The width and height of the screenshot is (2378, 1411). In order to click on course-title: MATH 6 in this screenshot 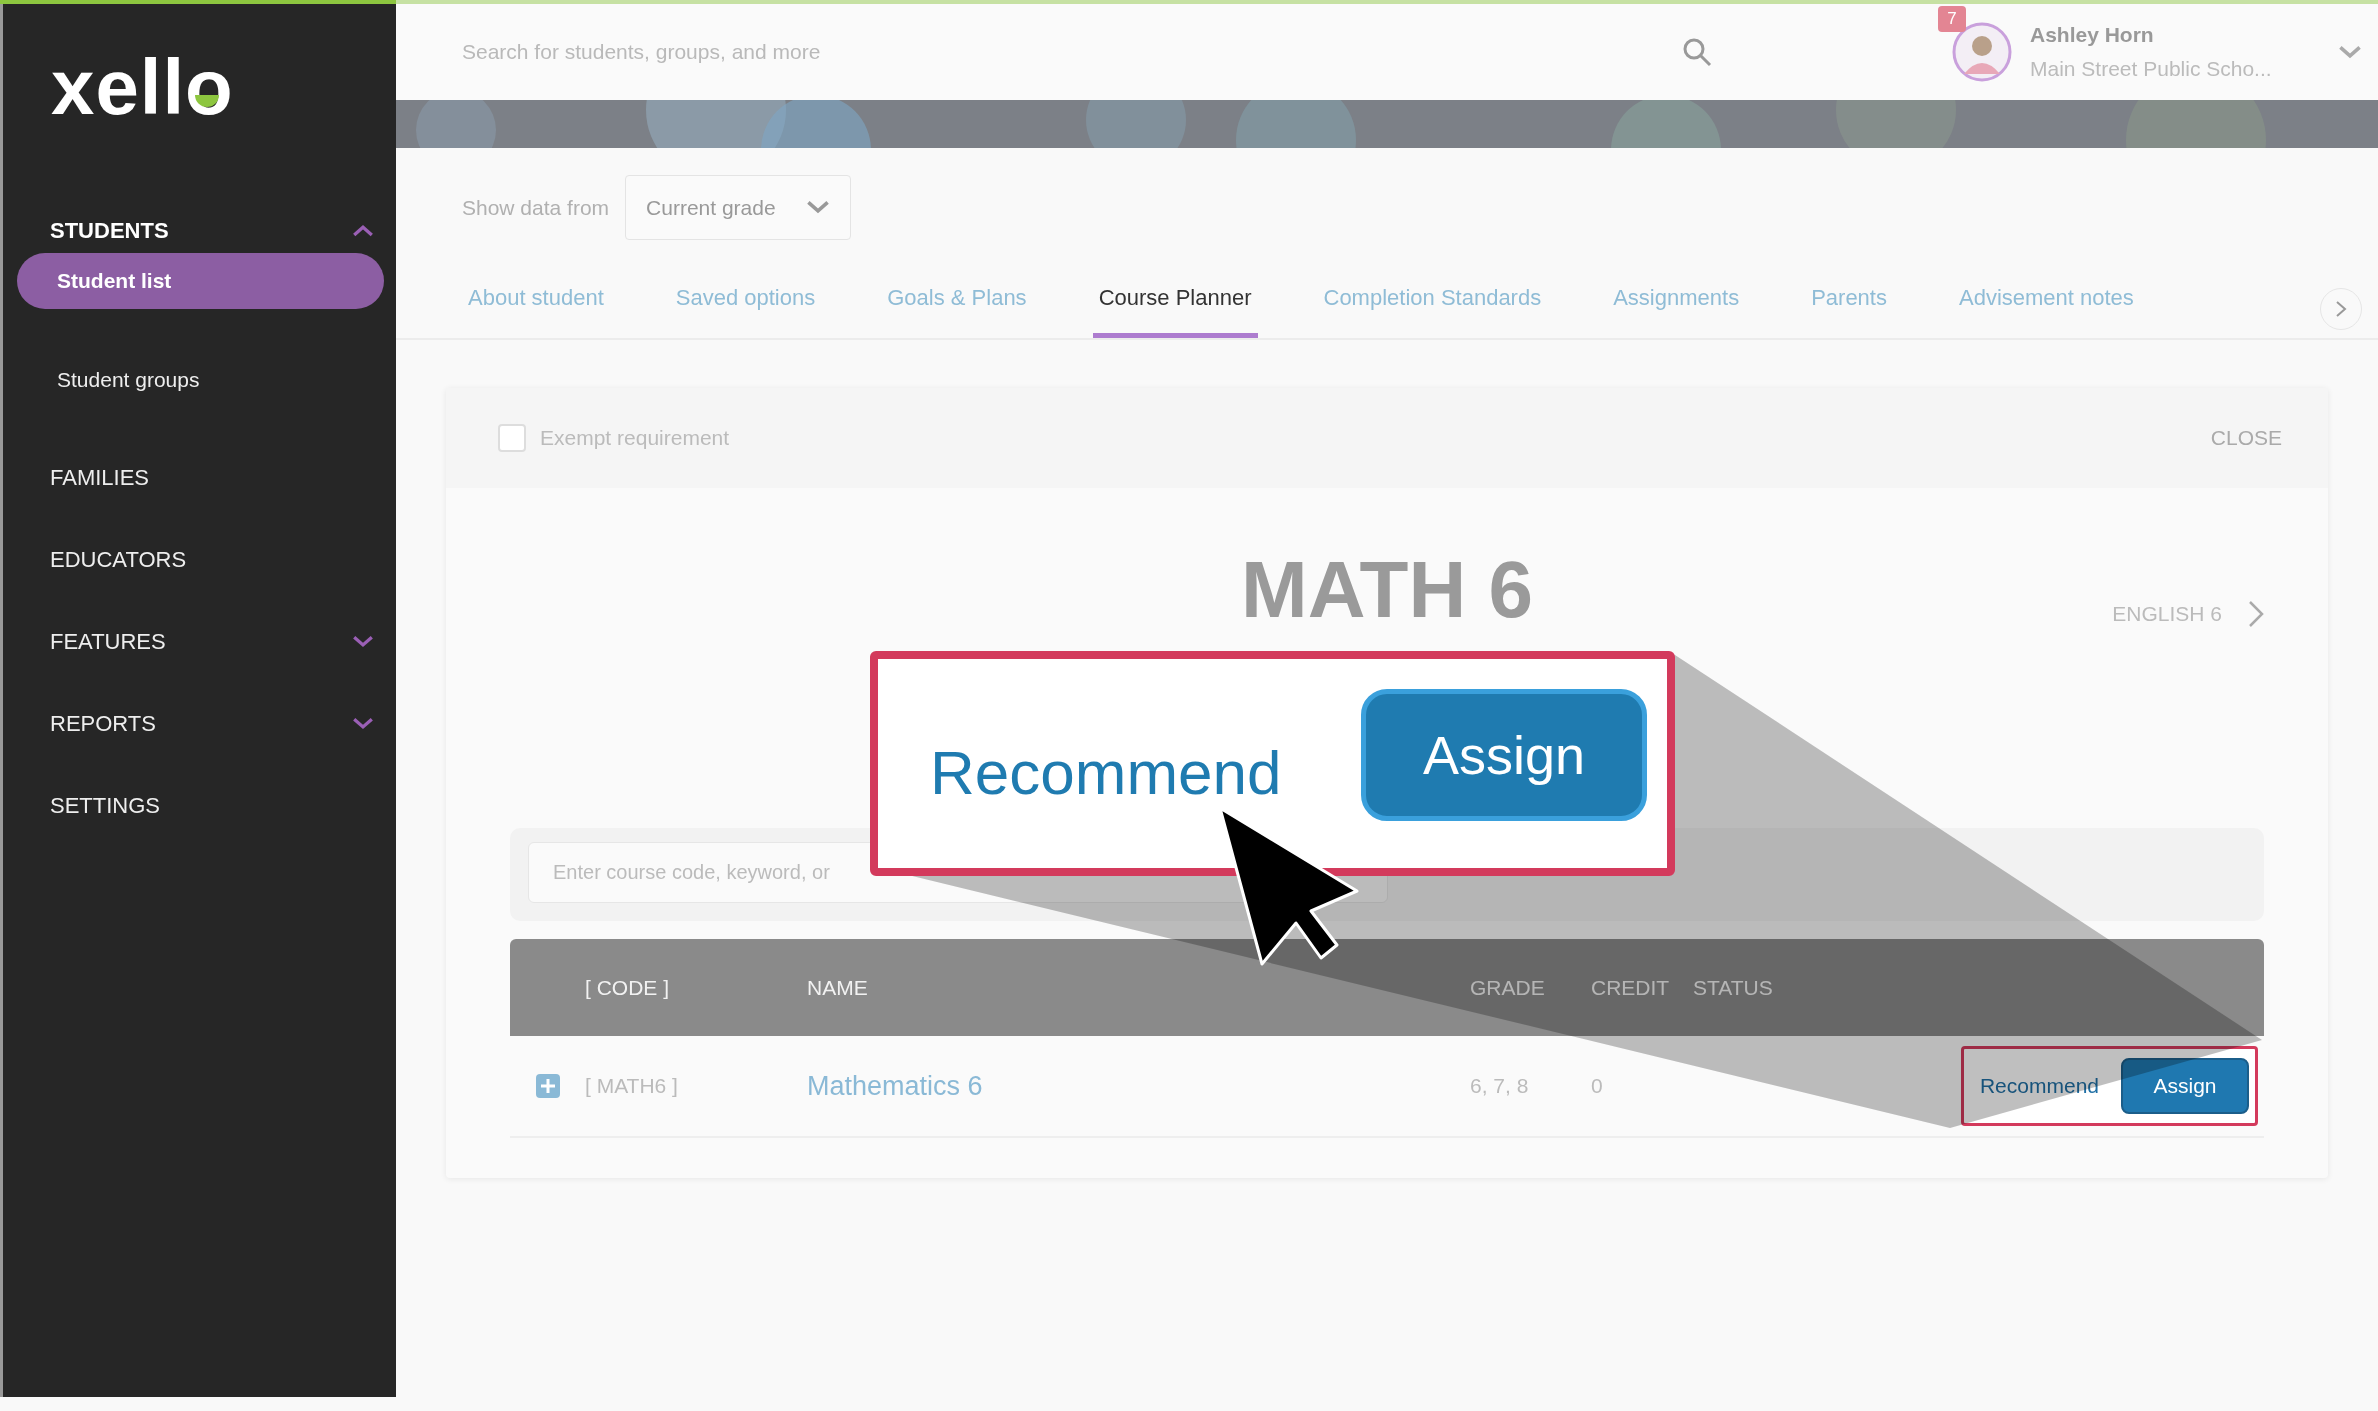, I will do `click(1387, 590)`.